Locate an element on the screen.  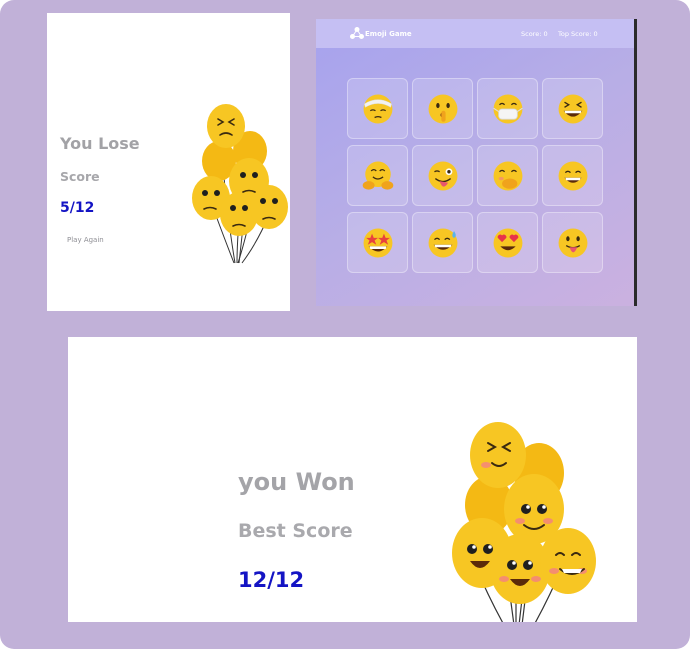
face-with-hand-over-mouth-icon is located at coordinates (507, 175).